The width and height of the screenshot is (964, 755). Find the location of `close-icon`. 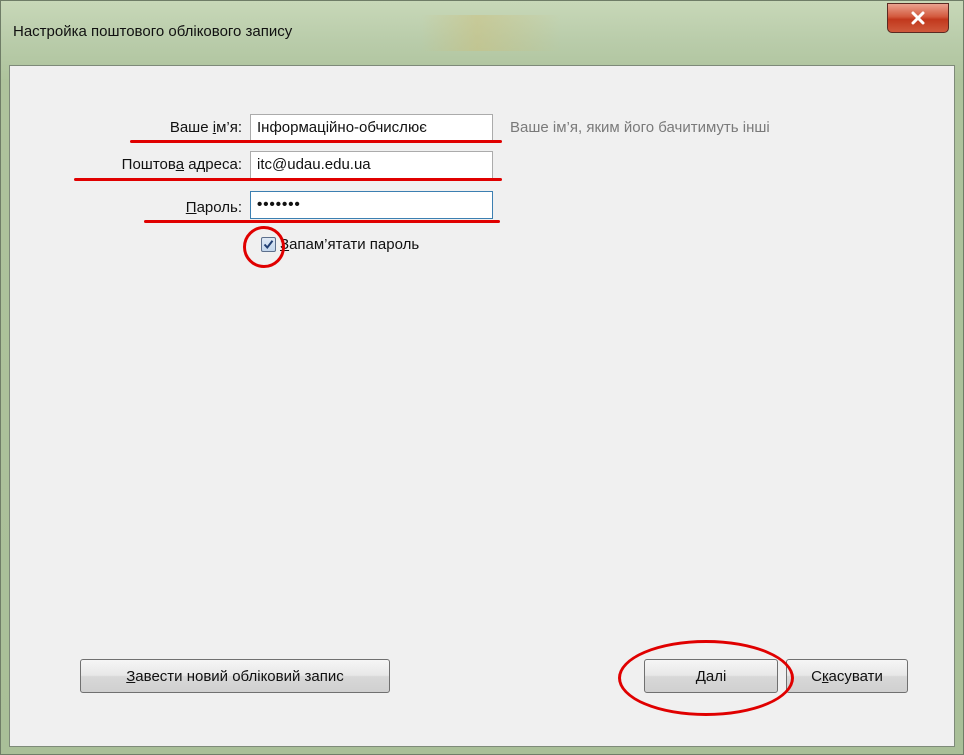

close-icon is located at coordinates (918, 18).